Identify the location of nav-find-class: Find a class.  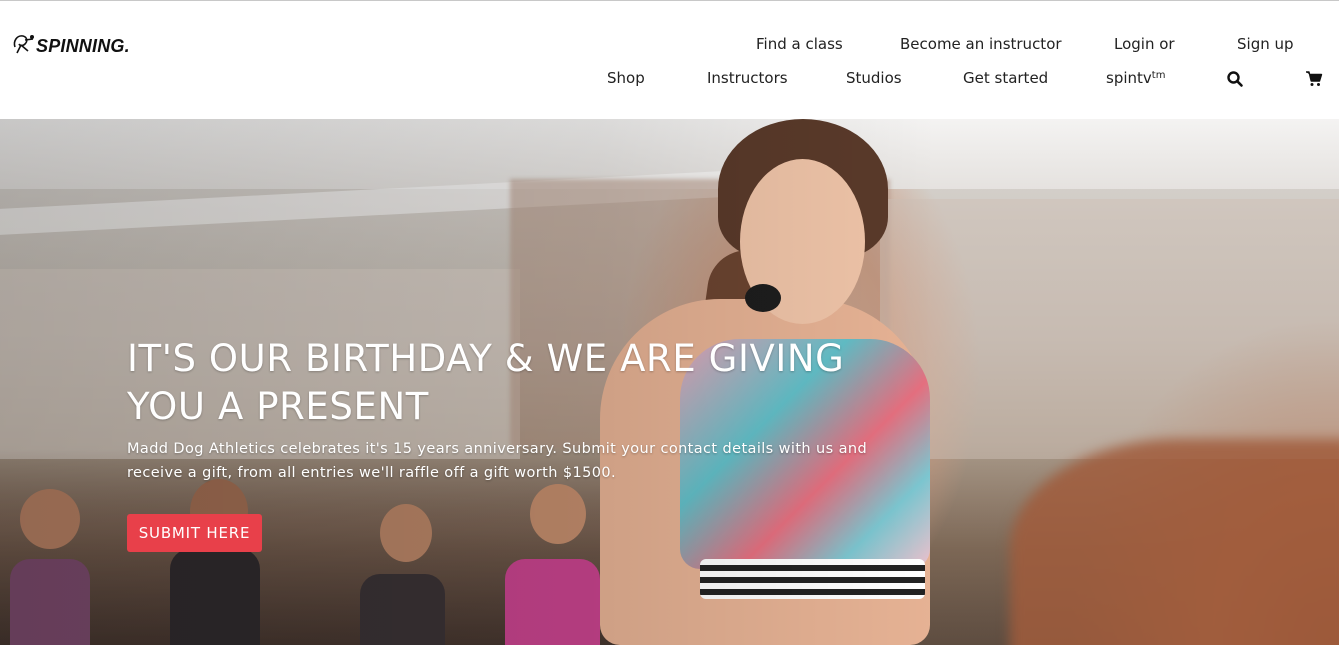
(799, 44).